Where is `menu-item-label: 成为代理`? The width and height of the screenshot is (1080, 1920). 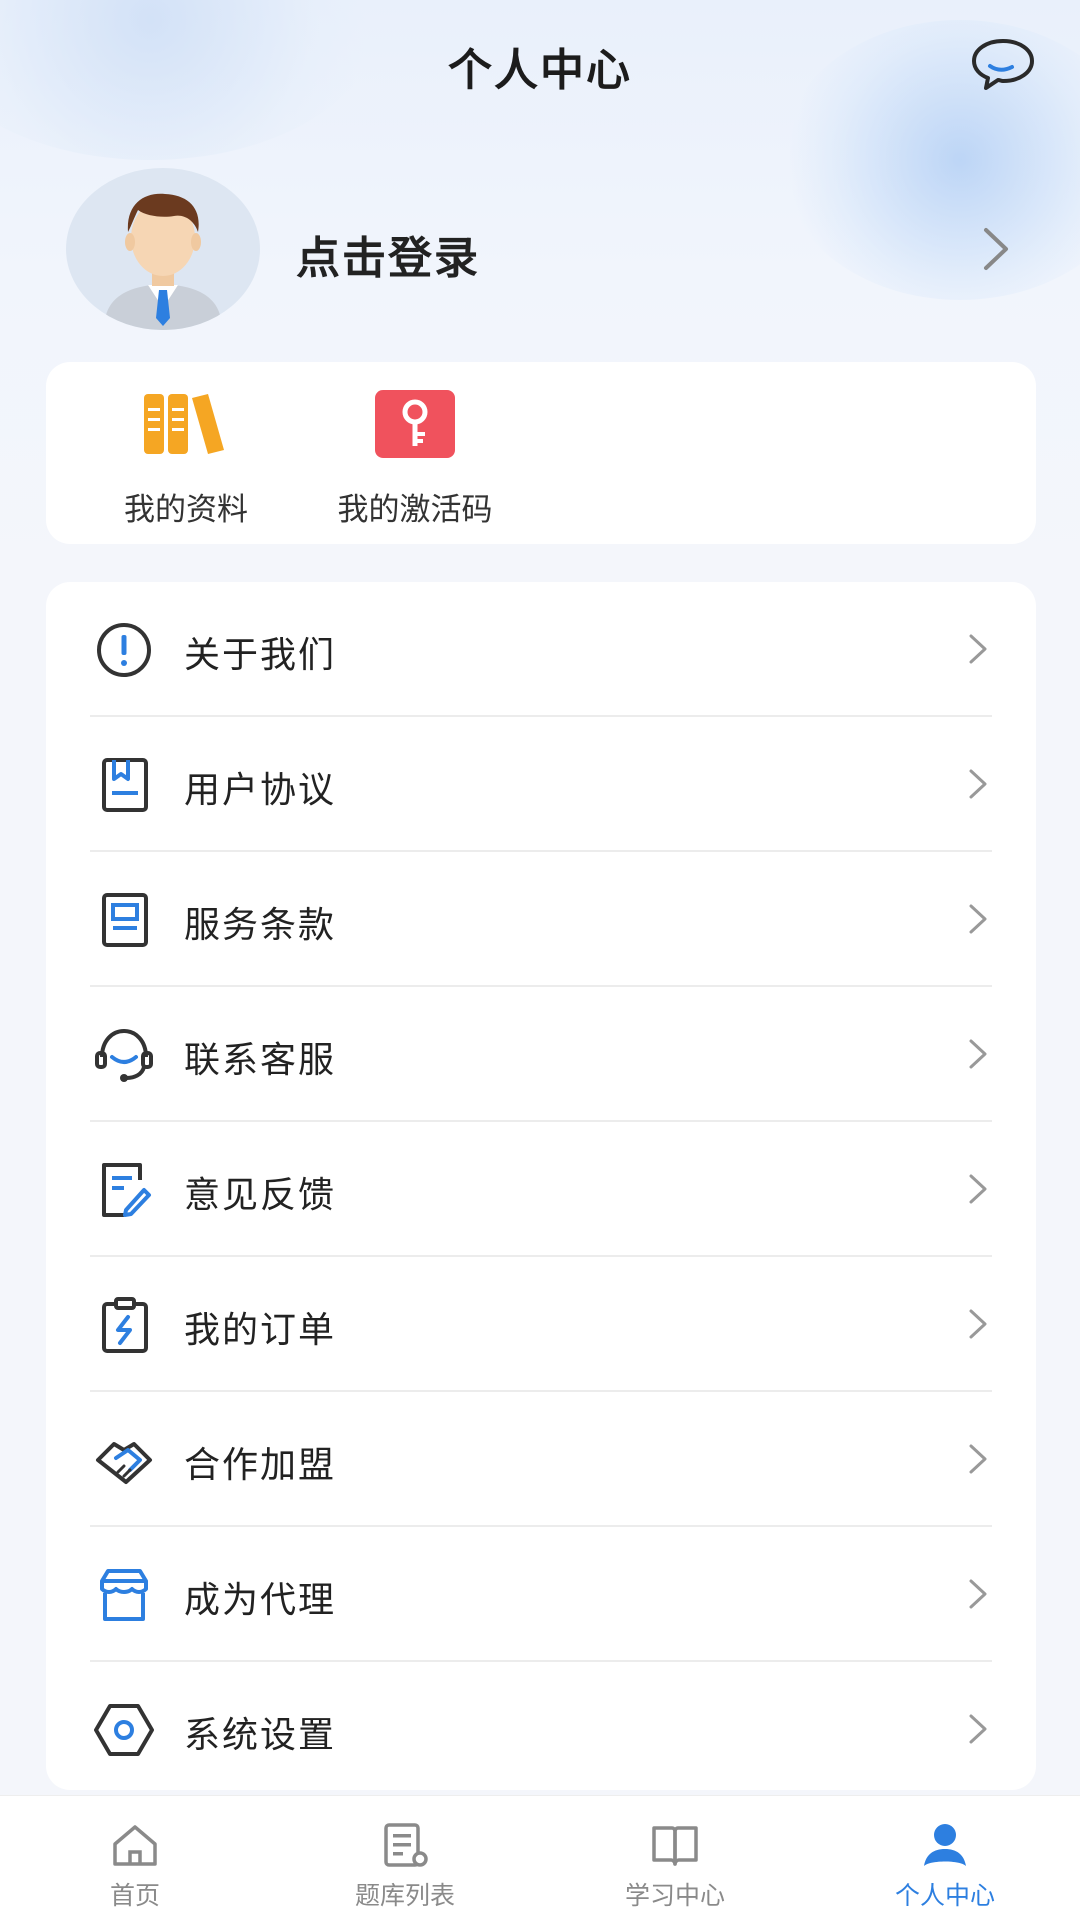
menu-item-label: 成为代理 is located at coordinates (260, 1600).